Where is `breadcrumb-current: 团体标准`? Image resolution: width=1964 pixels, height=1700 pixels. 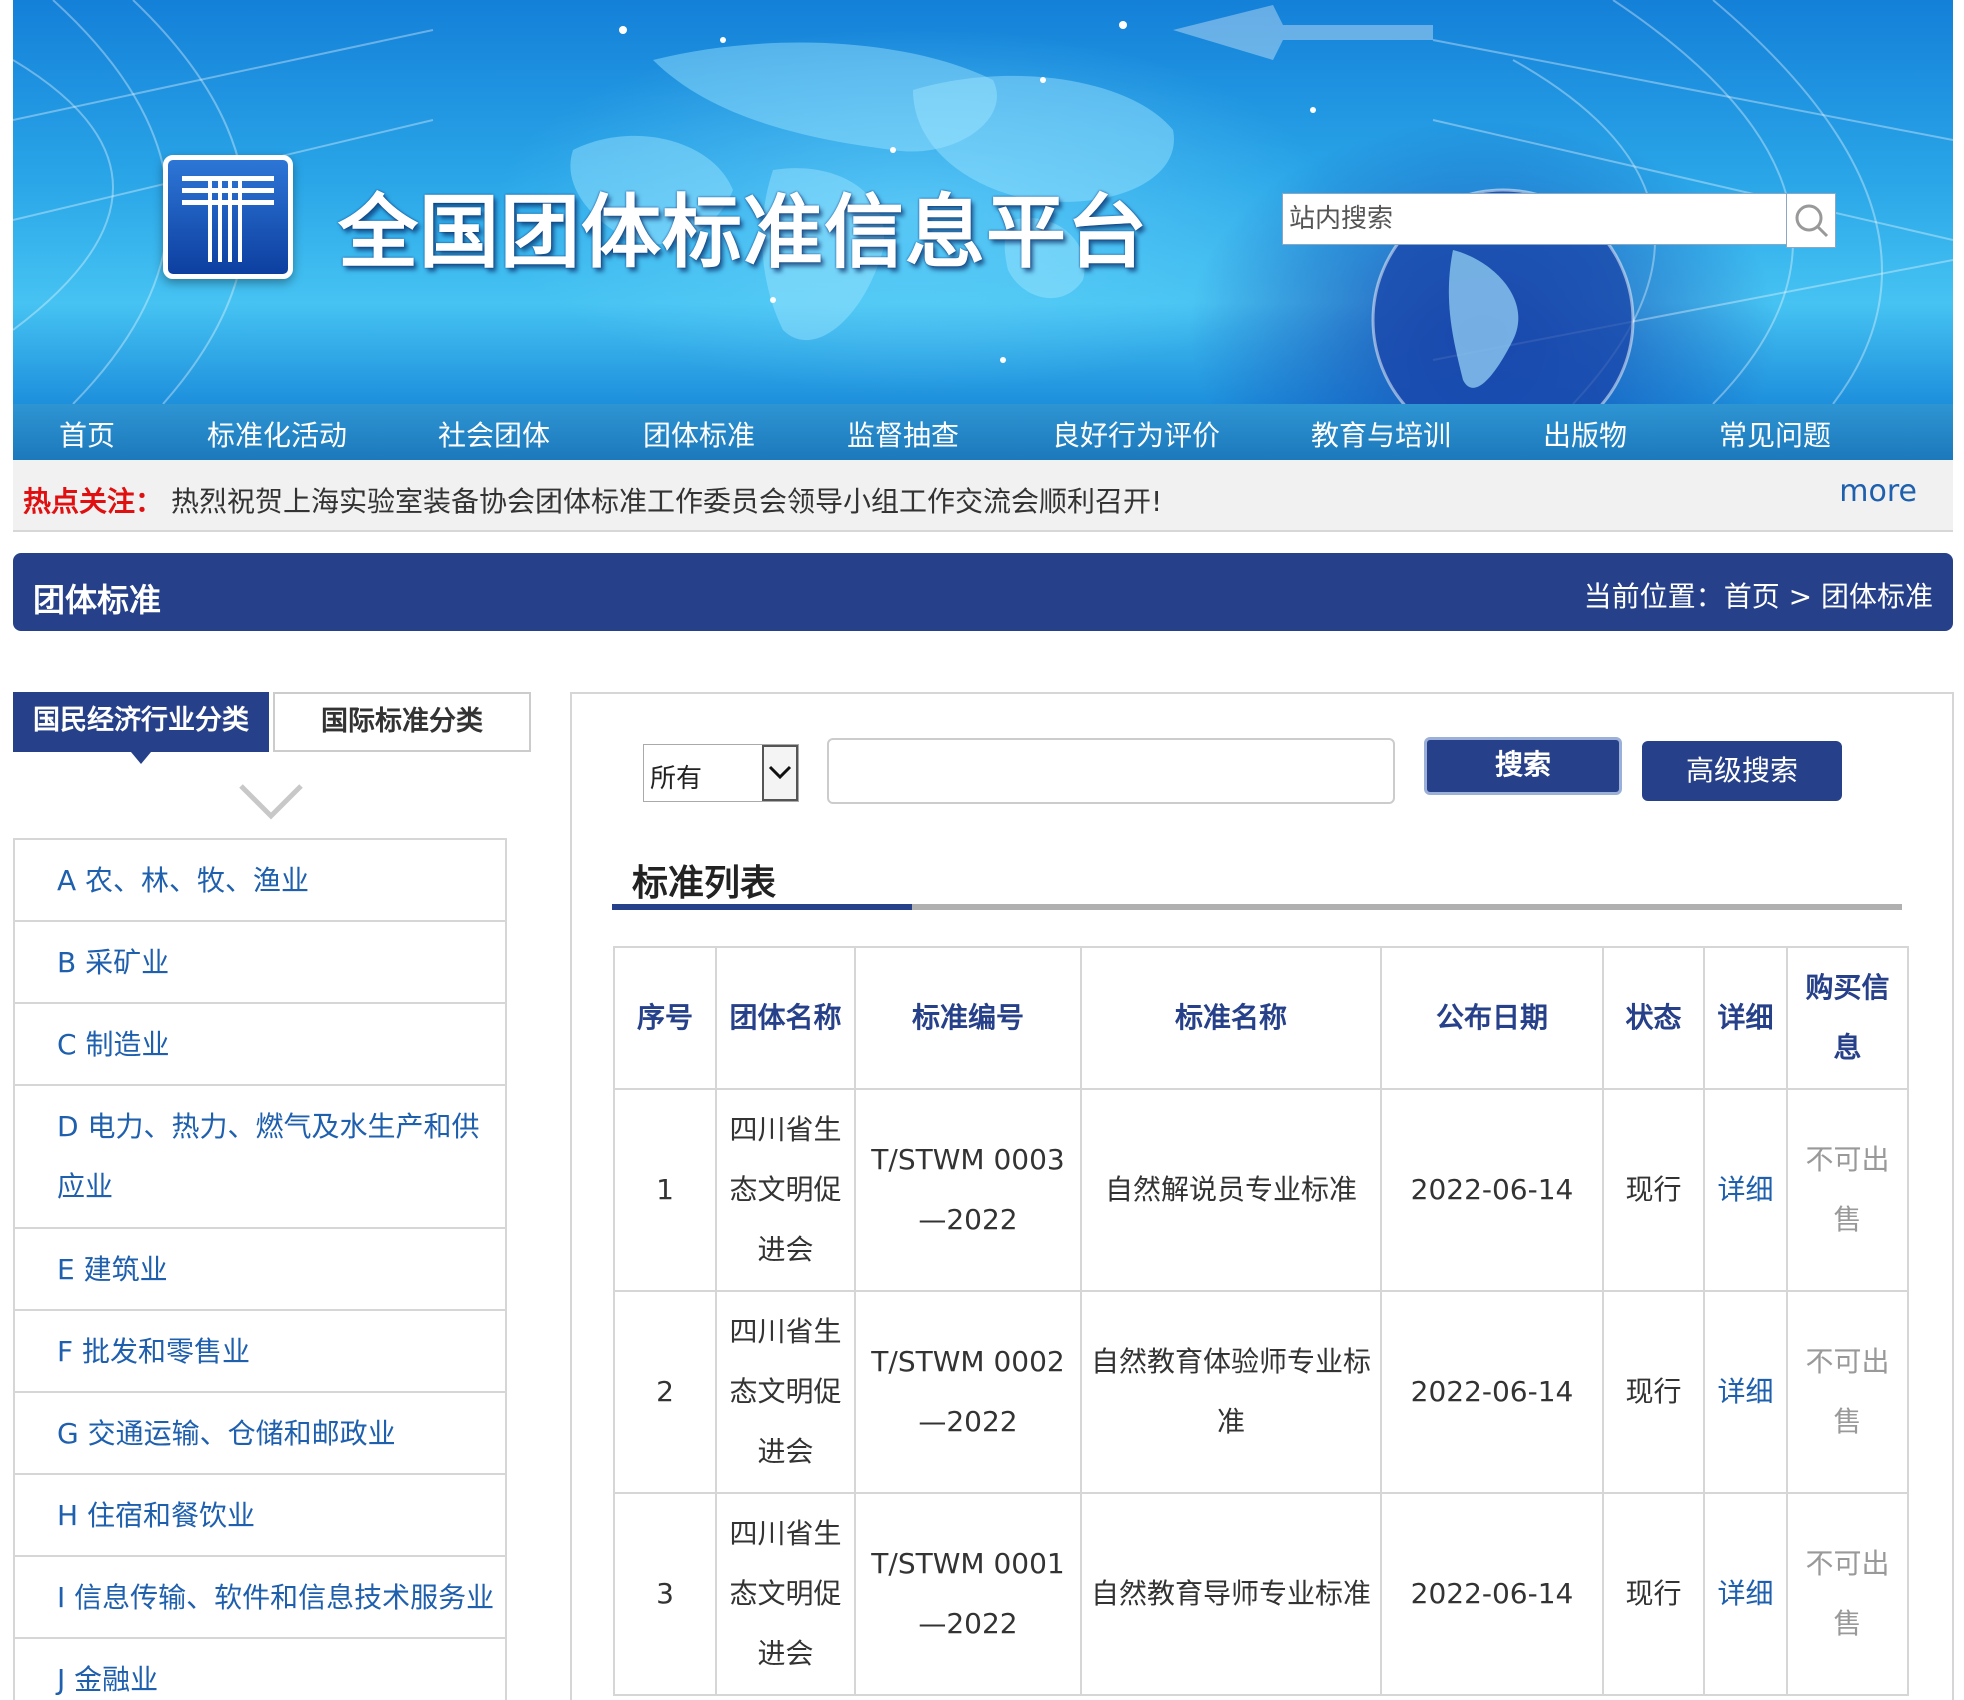
breadcrumb-current: 团体标准 is located at coordinates (1877, 596).